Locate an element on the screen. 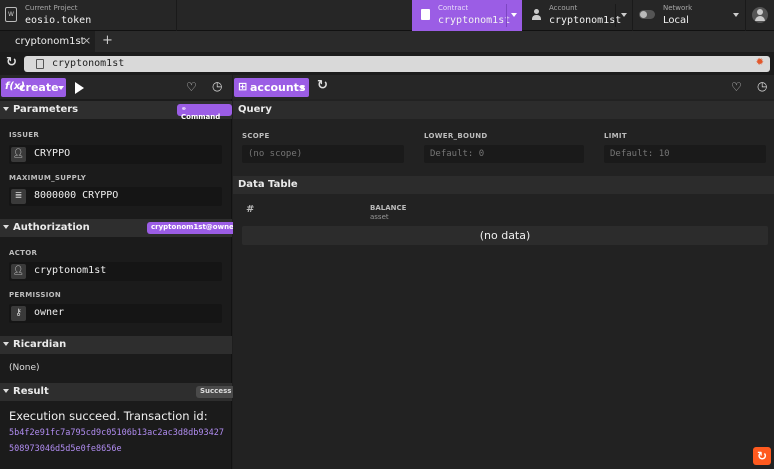 This screenshot has width=774, height=469. address-bar: cryptonom1st ✹ is located at coordinates (397, 64).